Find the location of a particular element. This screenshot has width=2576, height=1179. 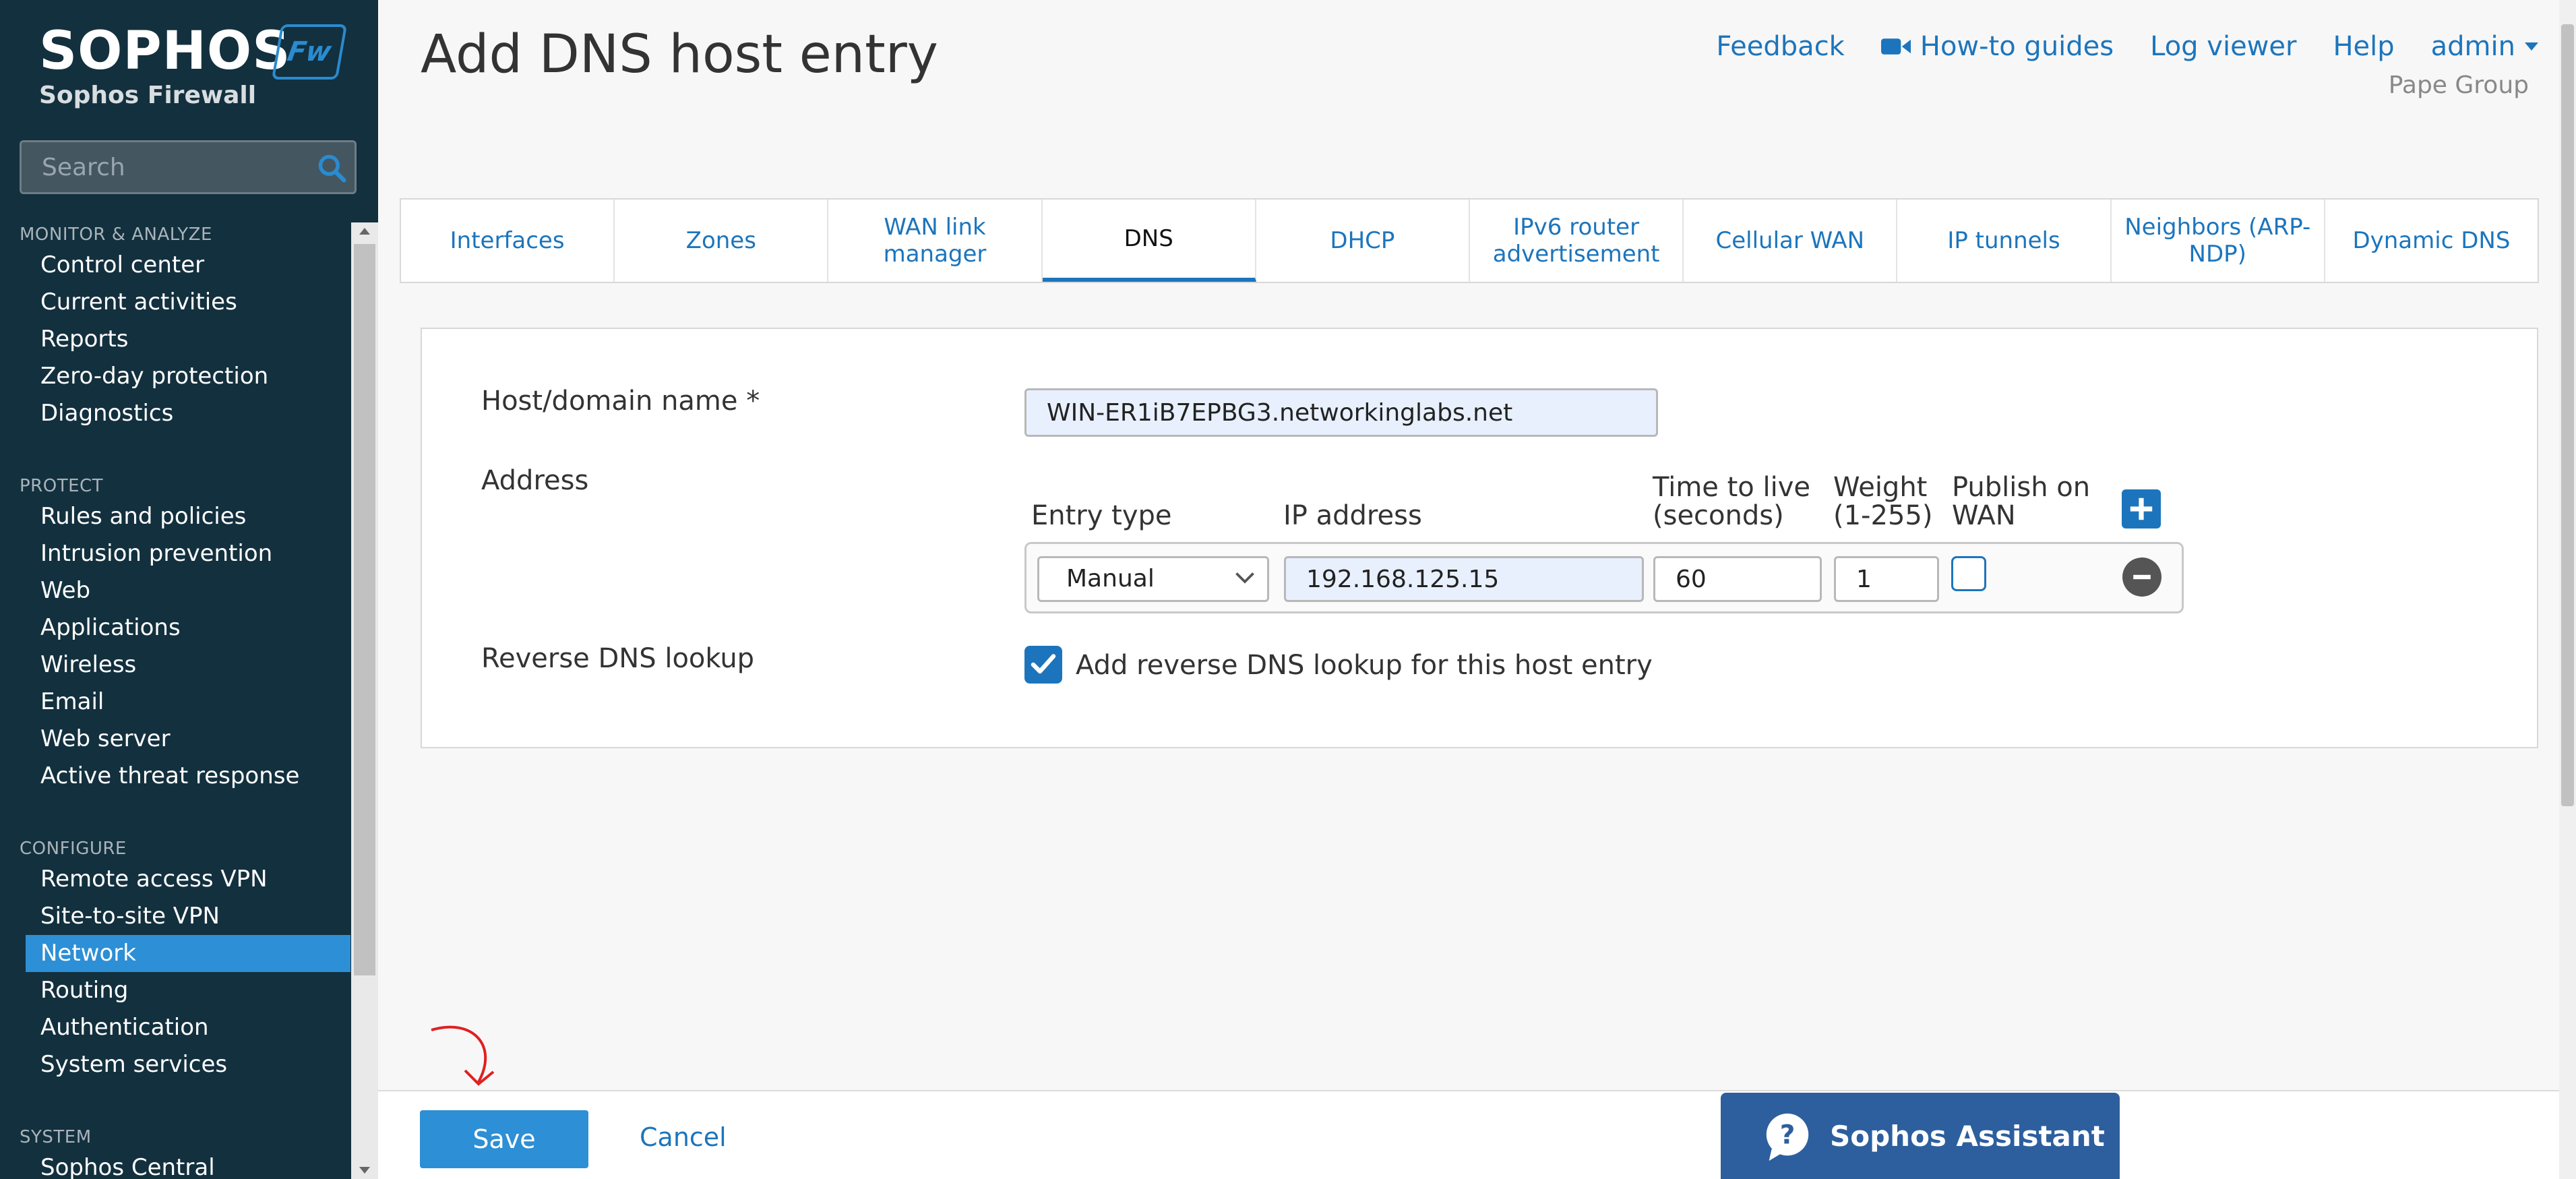

sidebar-item-diagnostics: Diagnostics is located at coordinates (175, 413).